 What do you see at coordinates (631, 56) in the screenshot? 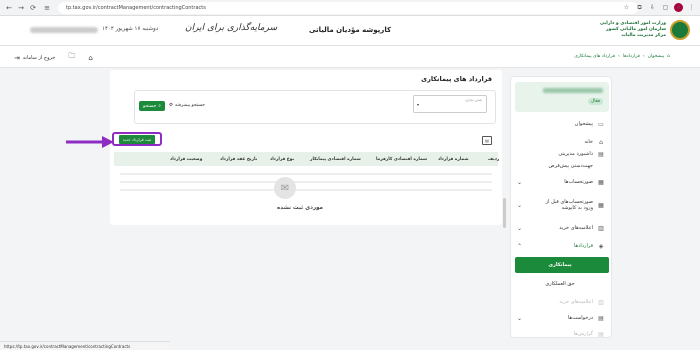
I see `breadcrumb-contracts: قراردادها` at bounding box center [631, 56].